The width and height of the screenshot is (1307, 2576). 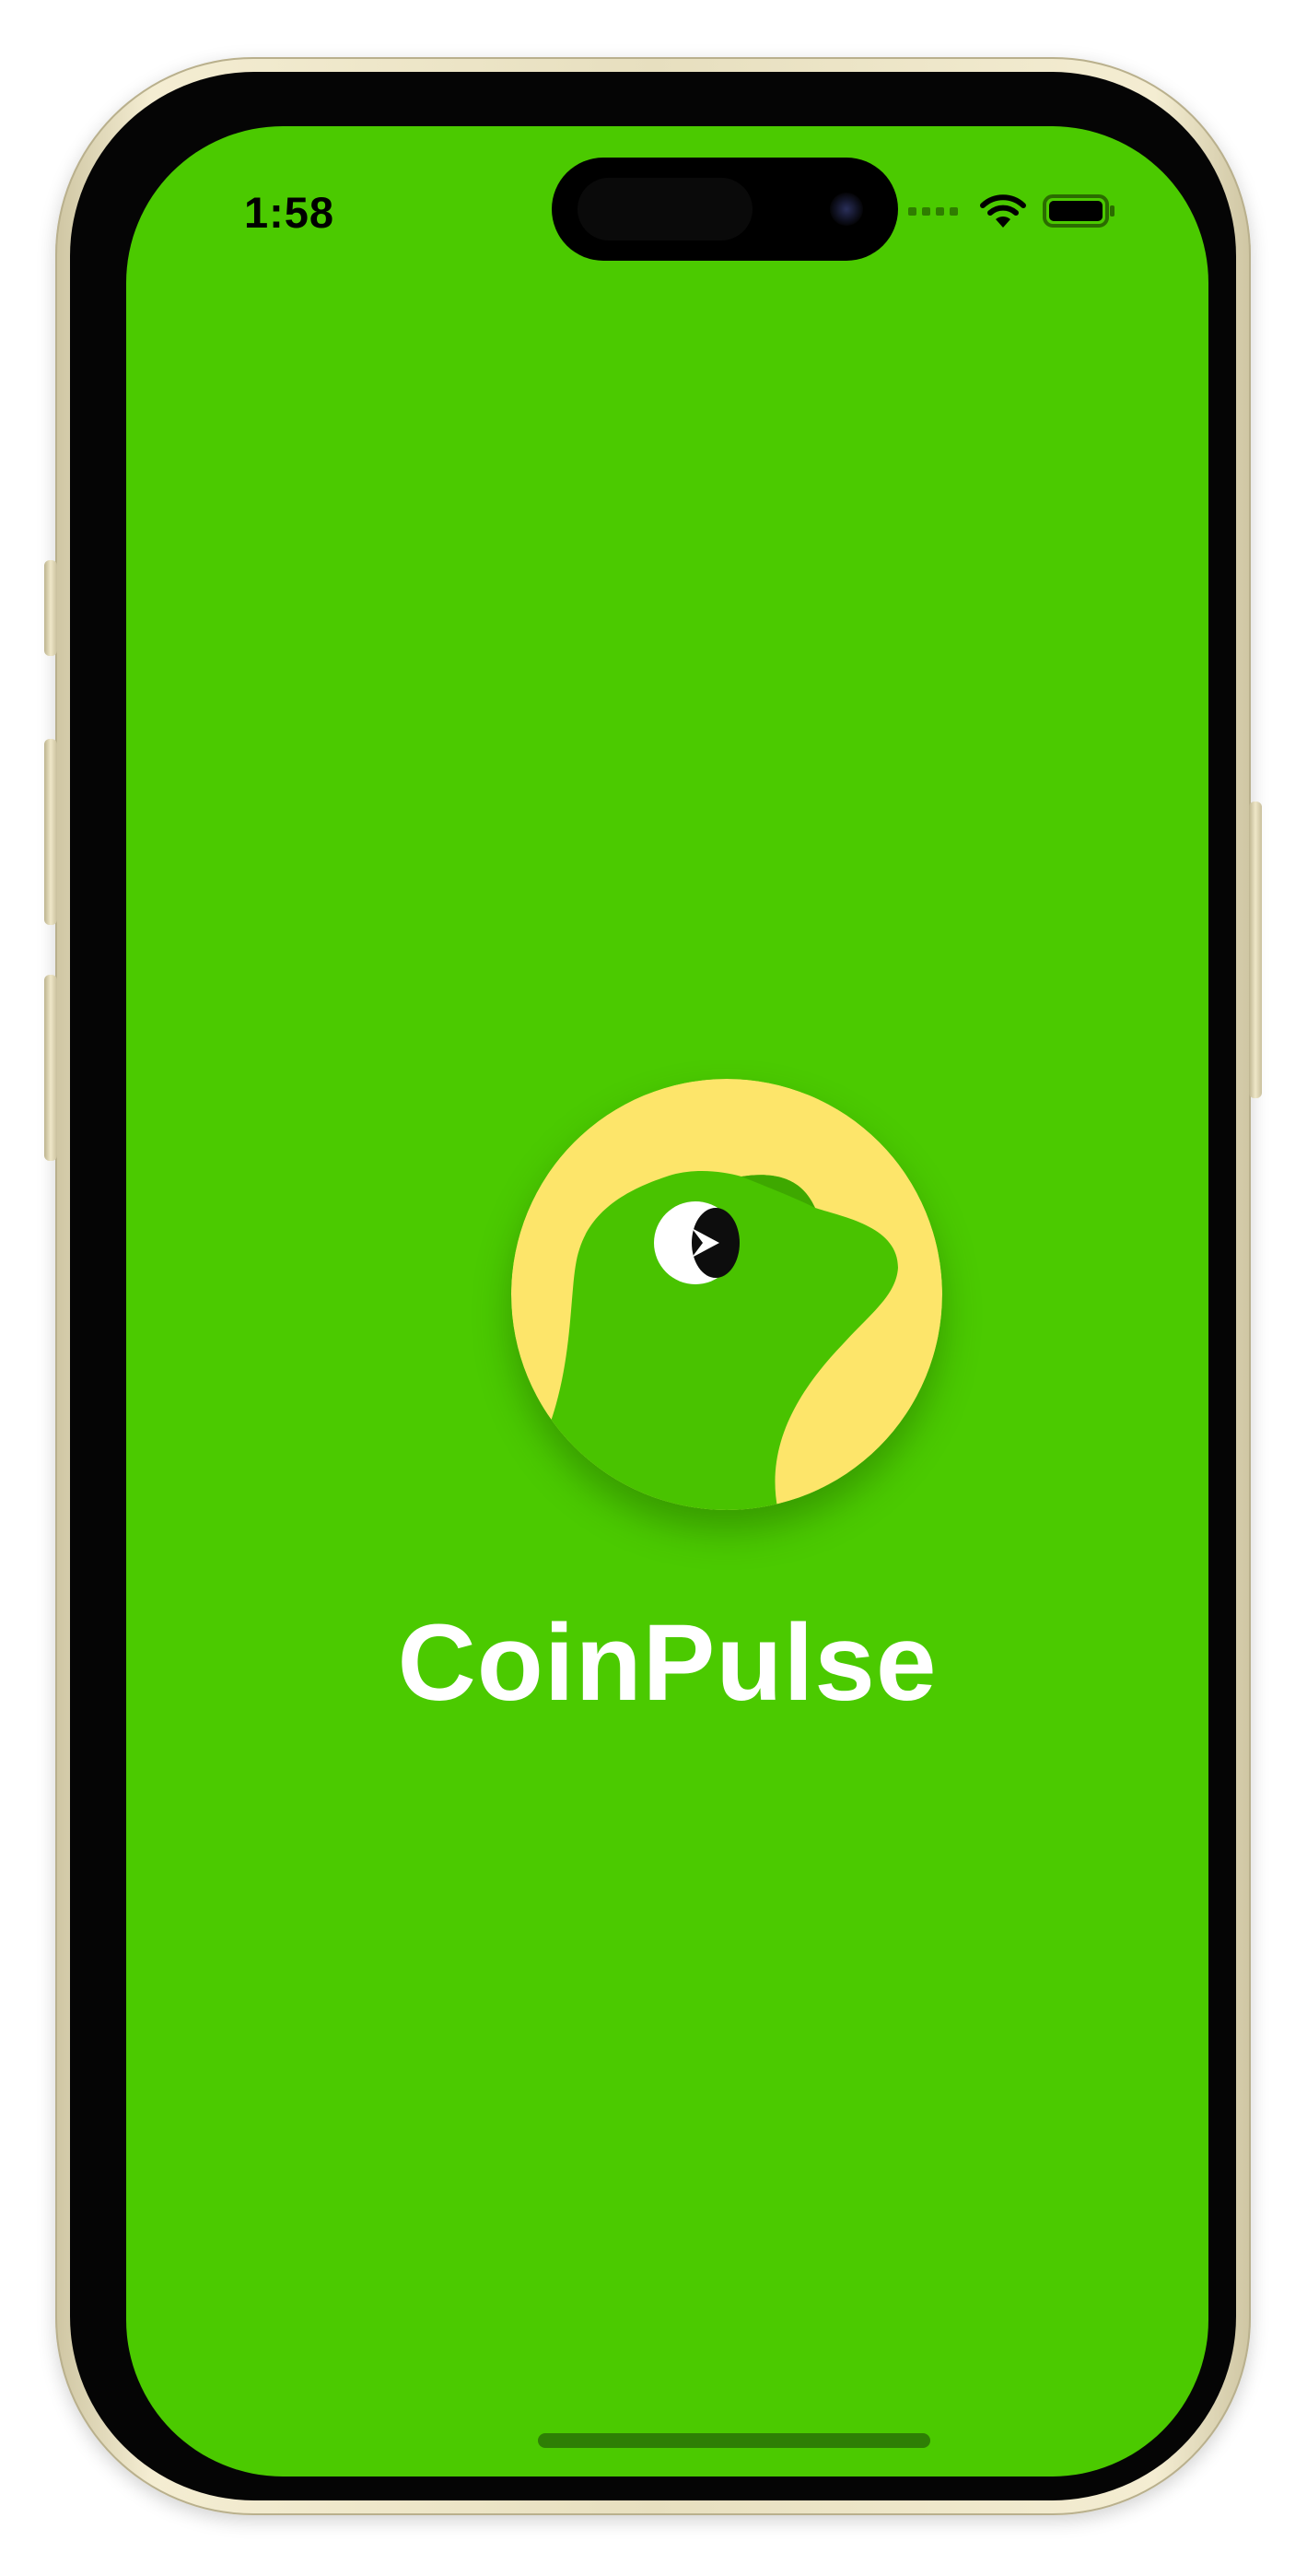 What do you see at coordinates (1078, 211) in the screenshot?
I see `battery-icon` at bounding box center [1078, 211].